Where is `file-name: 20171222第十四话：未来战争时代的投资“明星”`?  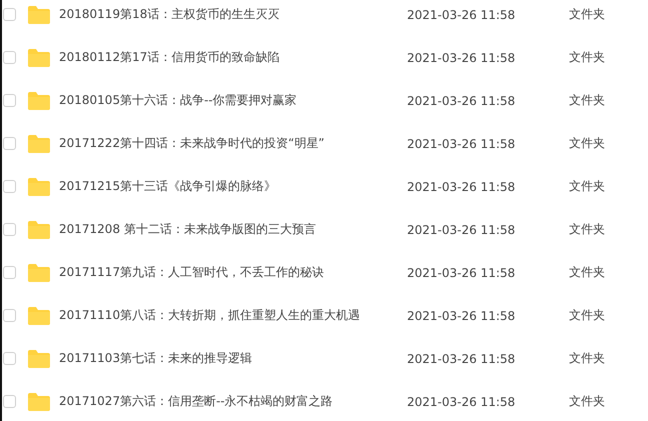
file-name: 20171222第十四话：未来战争时代的投资“明星” is located at coordinates (229, 143).